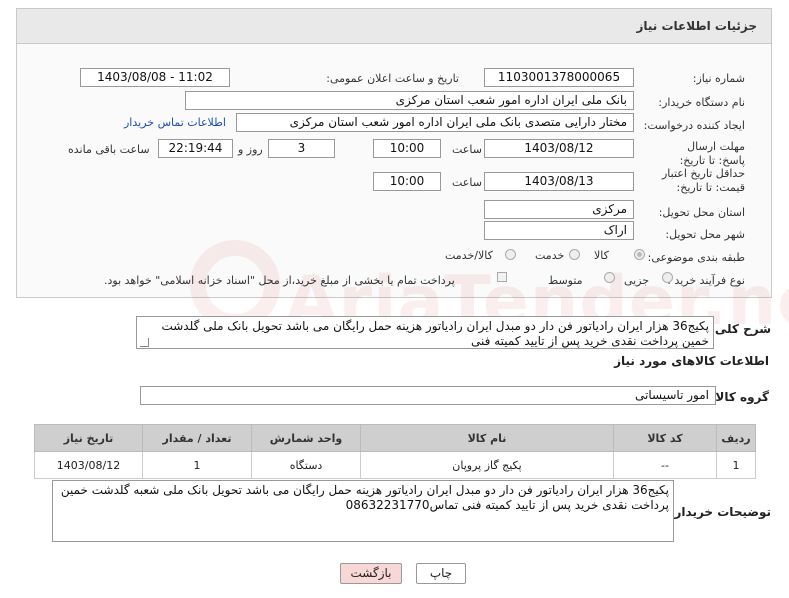 The image size is (789, 598). I want to click on buyer-label: نام دستگاه خریدار:, so click(701, 102).